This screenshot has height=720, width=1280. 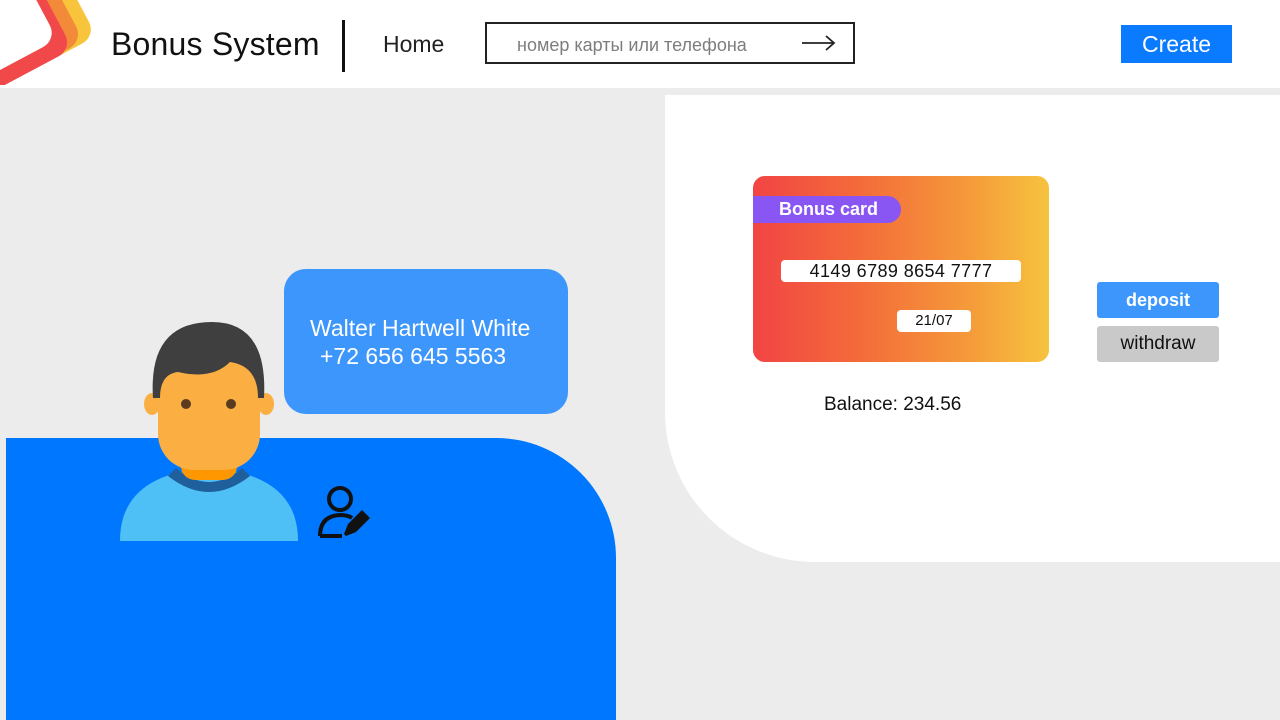 I want to click on customer-name: Walter Hartwell White, so click(x=420, y=328).